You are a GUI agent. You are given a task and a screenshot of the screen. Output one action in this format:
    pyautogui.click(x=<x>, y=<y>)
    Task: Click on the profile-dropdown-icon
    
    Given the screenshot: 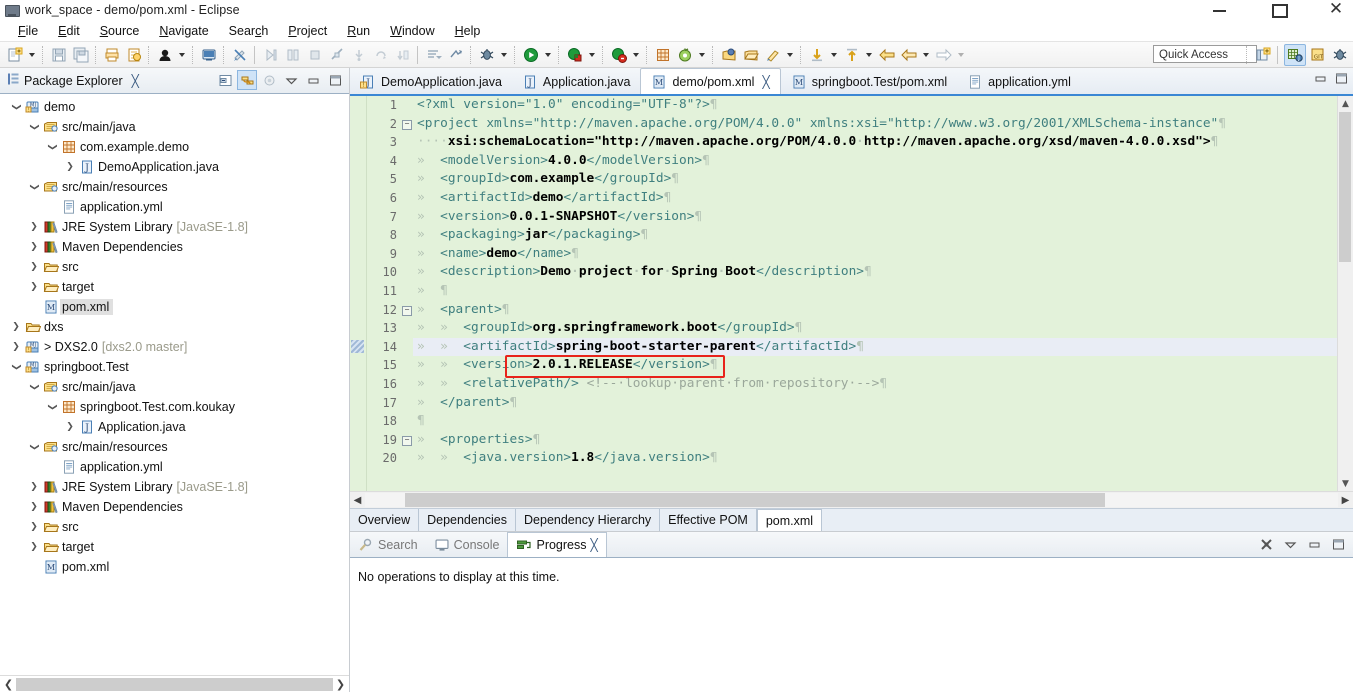 What is the action you would take?
    pyautogui.click(x=635, y=55)
    